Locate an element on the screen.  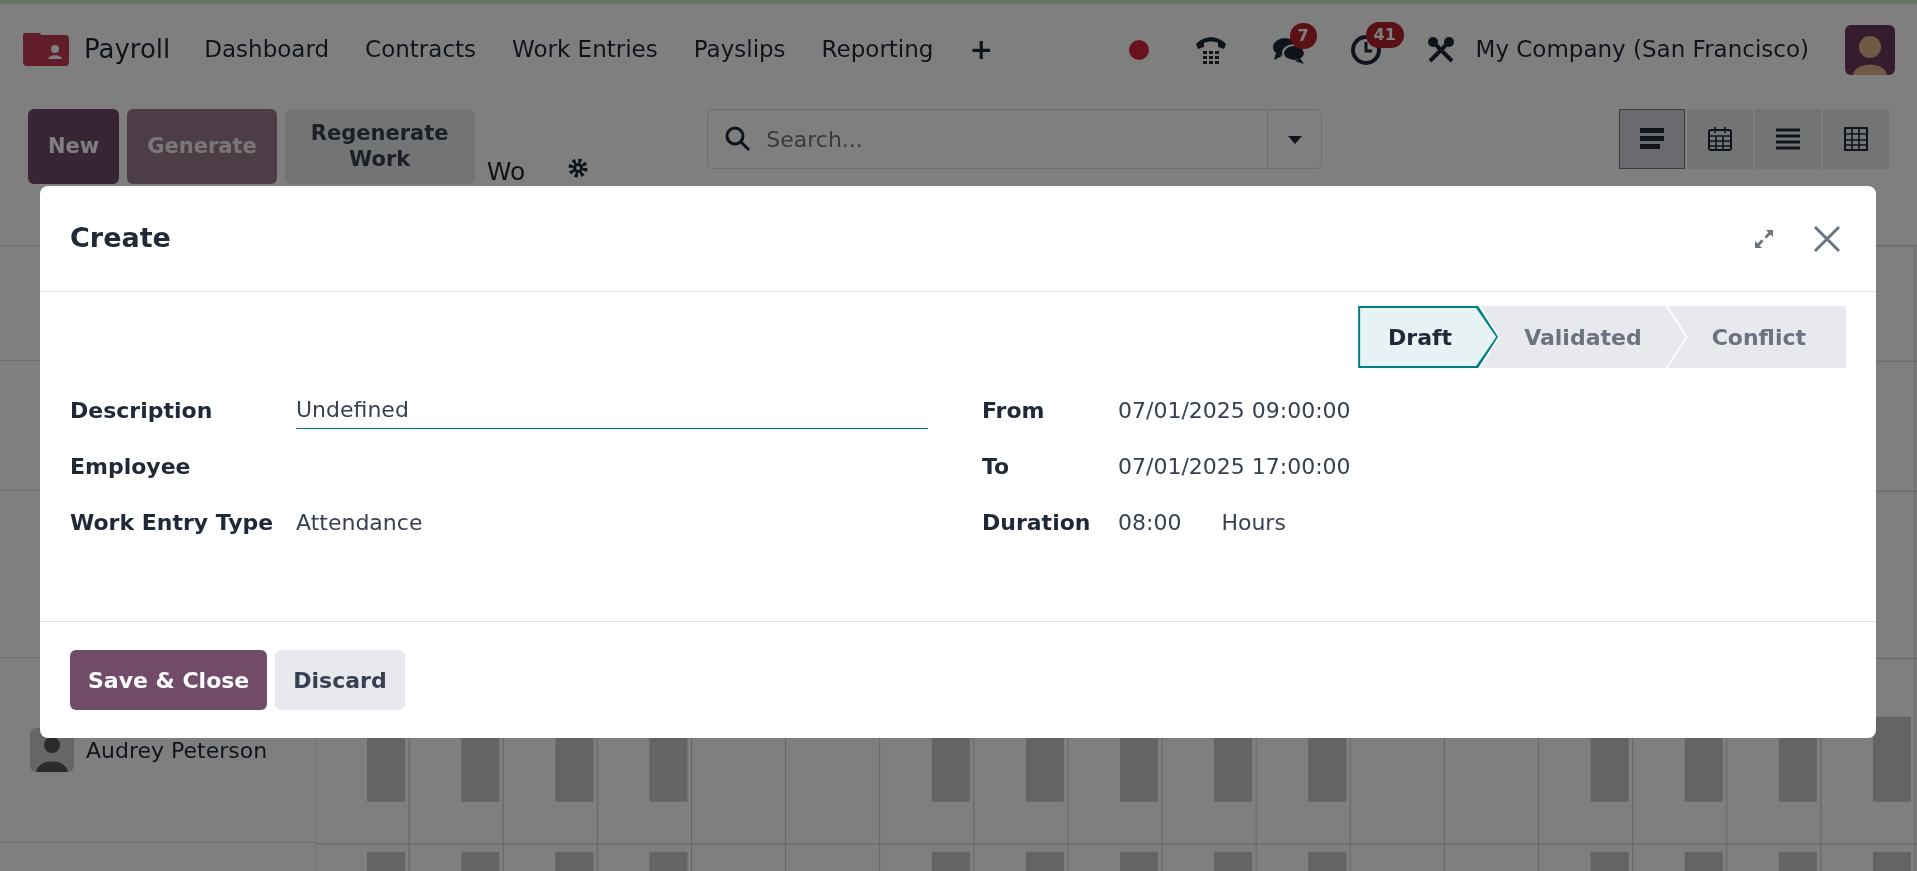
menu-item: Dashboard is located at coordinates (267, 49).